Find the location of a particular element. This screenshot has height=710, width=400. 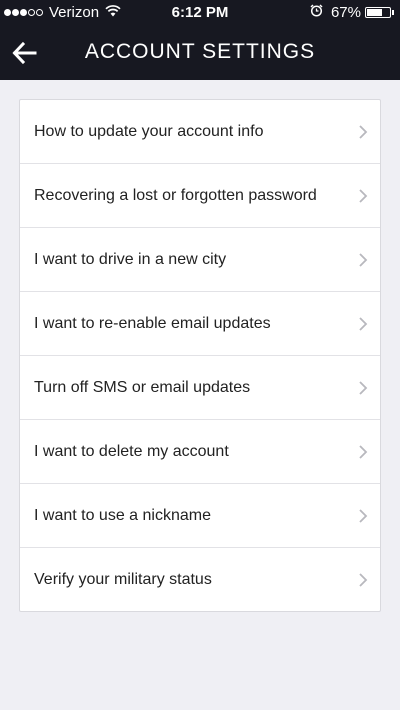

list-item: Recovering a lost or forgotten password is located at coordinates (200, 196).